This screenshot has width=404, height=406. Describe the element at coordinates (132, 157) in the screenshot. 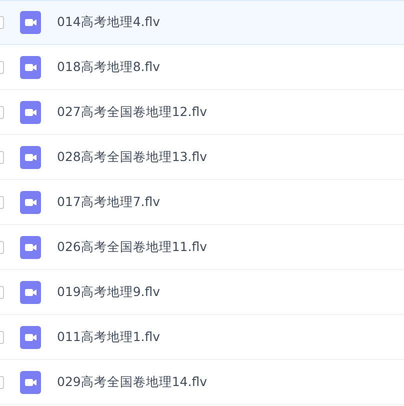

I see `file-name: 028高考全国卷地理13.flv` at that location.